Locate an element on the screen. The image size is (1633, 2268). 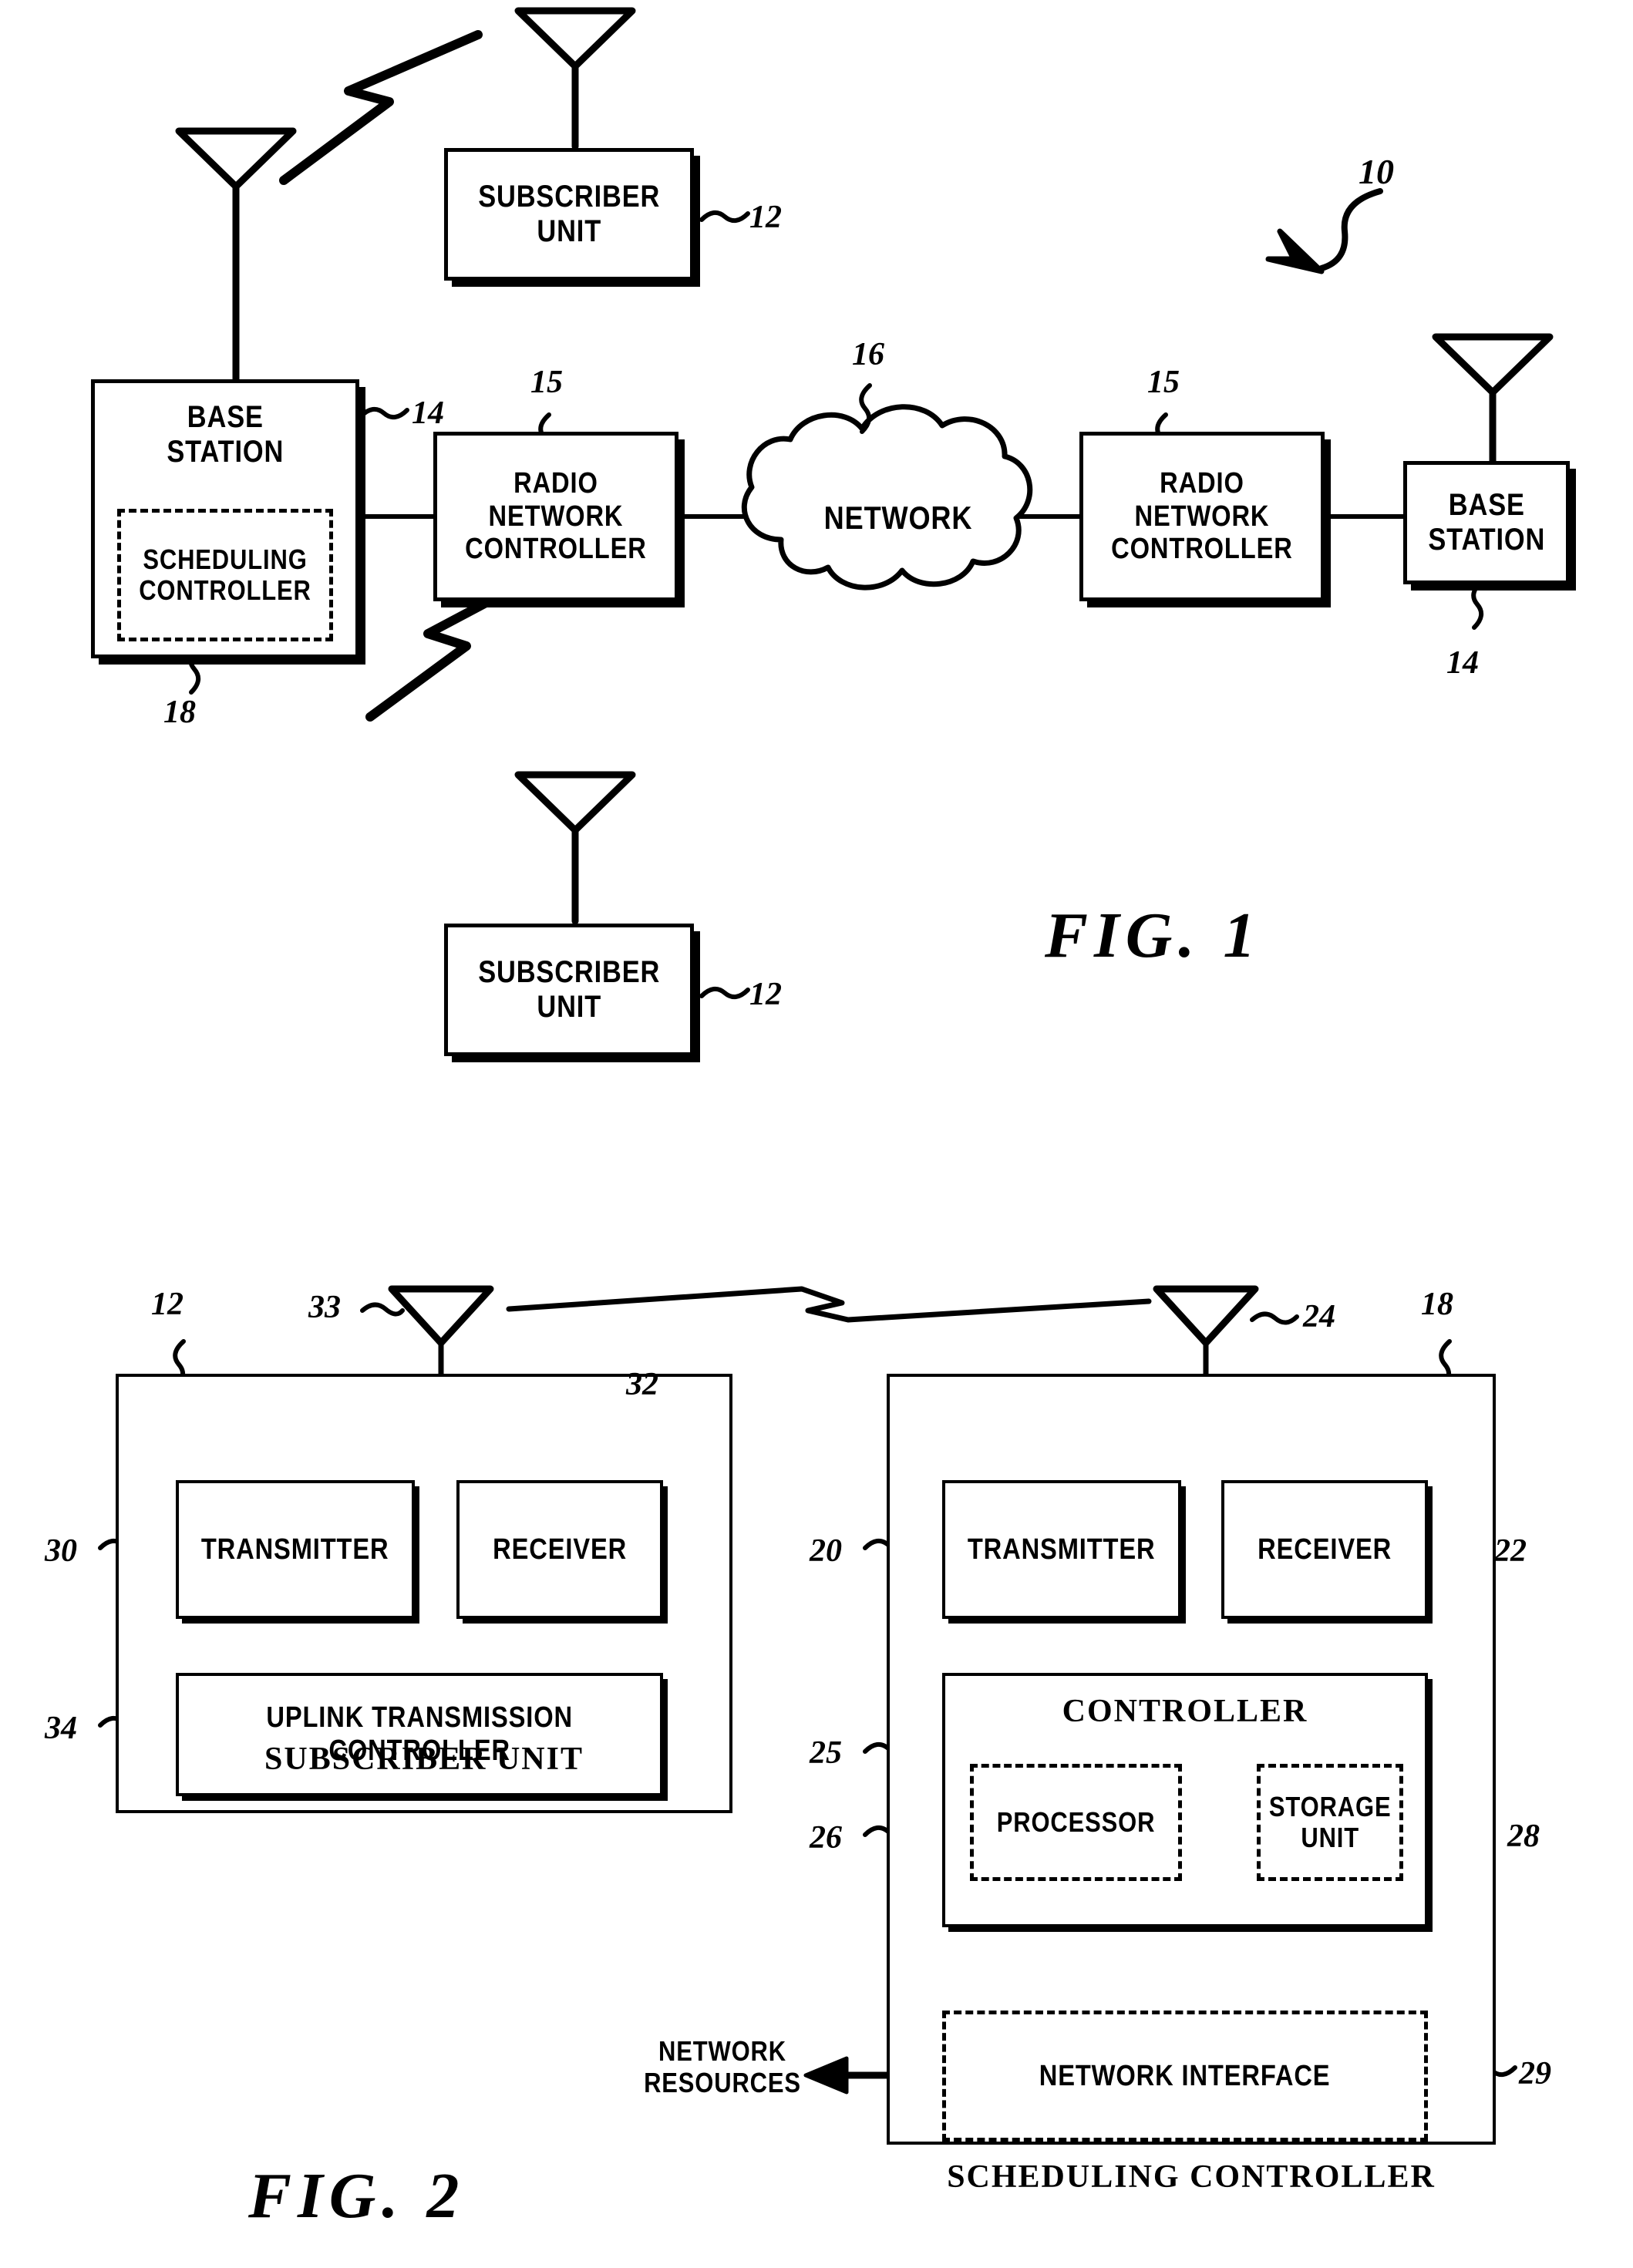
fig1-subscriber-unit-bottom: SUBSCRIBER UNIT is located at coordinates (569, 990).